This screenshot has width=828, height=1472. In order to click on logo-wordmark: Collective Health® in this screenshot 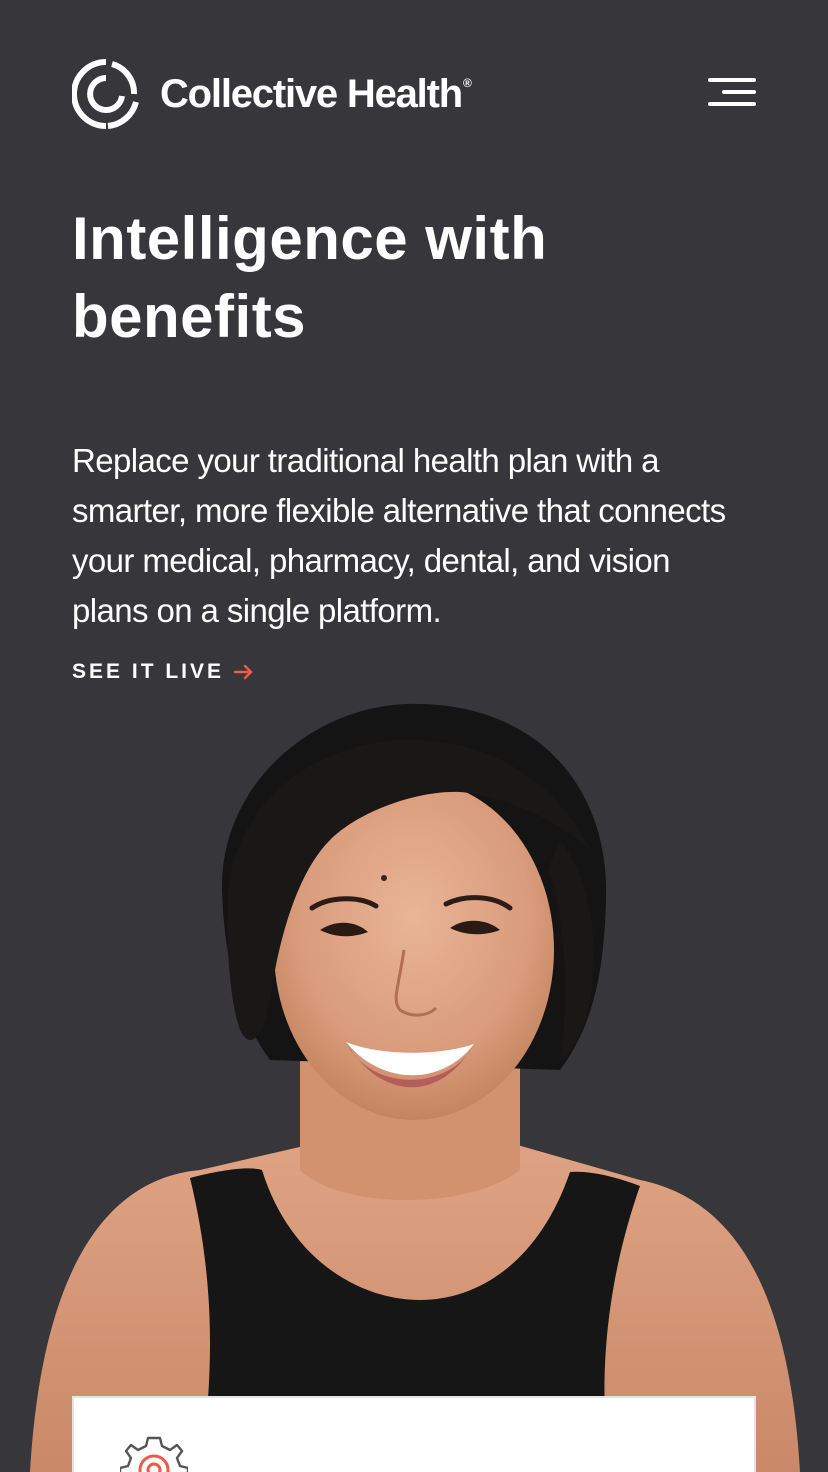, I will do `click(316, 93)`.